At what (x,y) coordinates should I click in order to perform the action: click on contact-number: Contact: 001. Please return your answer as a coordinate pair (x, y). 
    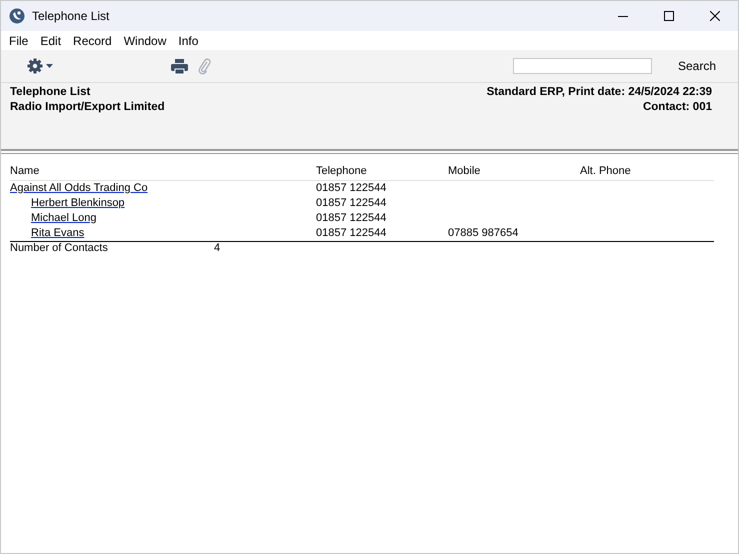
    Looking at the image, I should click on (677, 107).